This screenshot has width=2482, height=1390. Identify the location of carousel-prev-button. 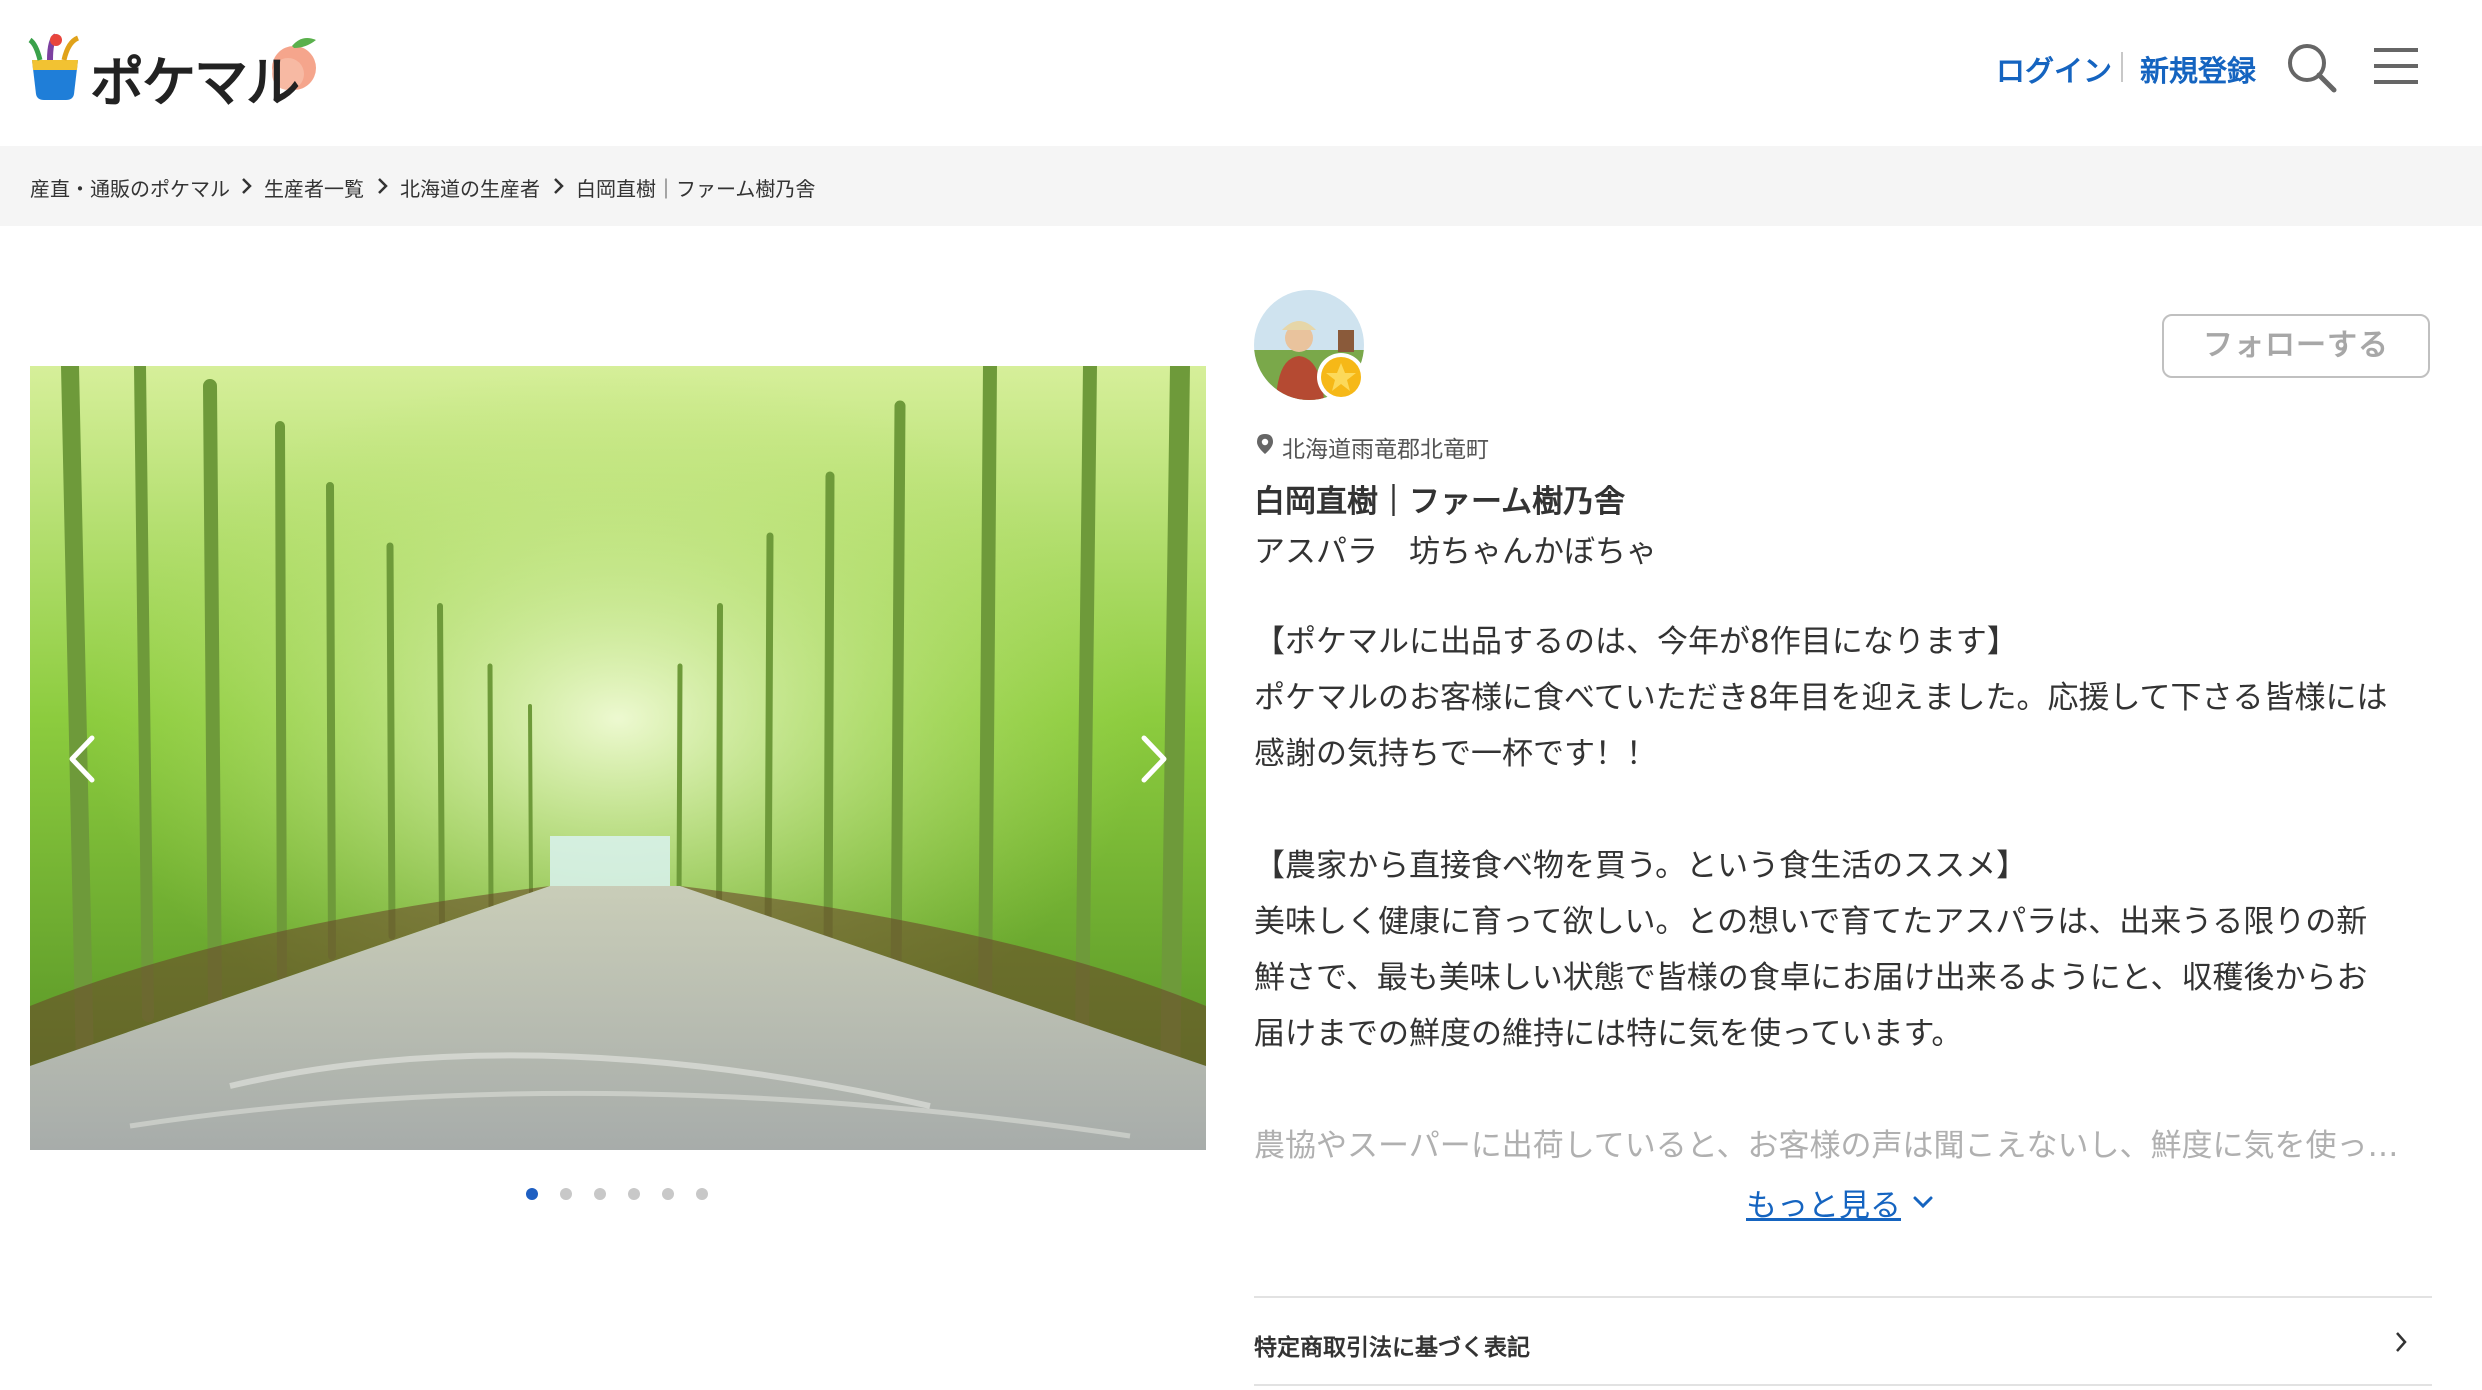
(81, 759).